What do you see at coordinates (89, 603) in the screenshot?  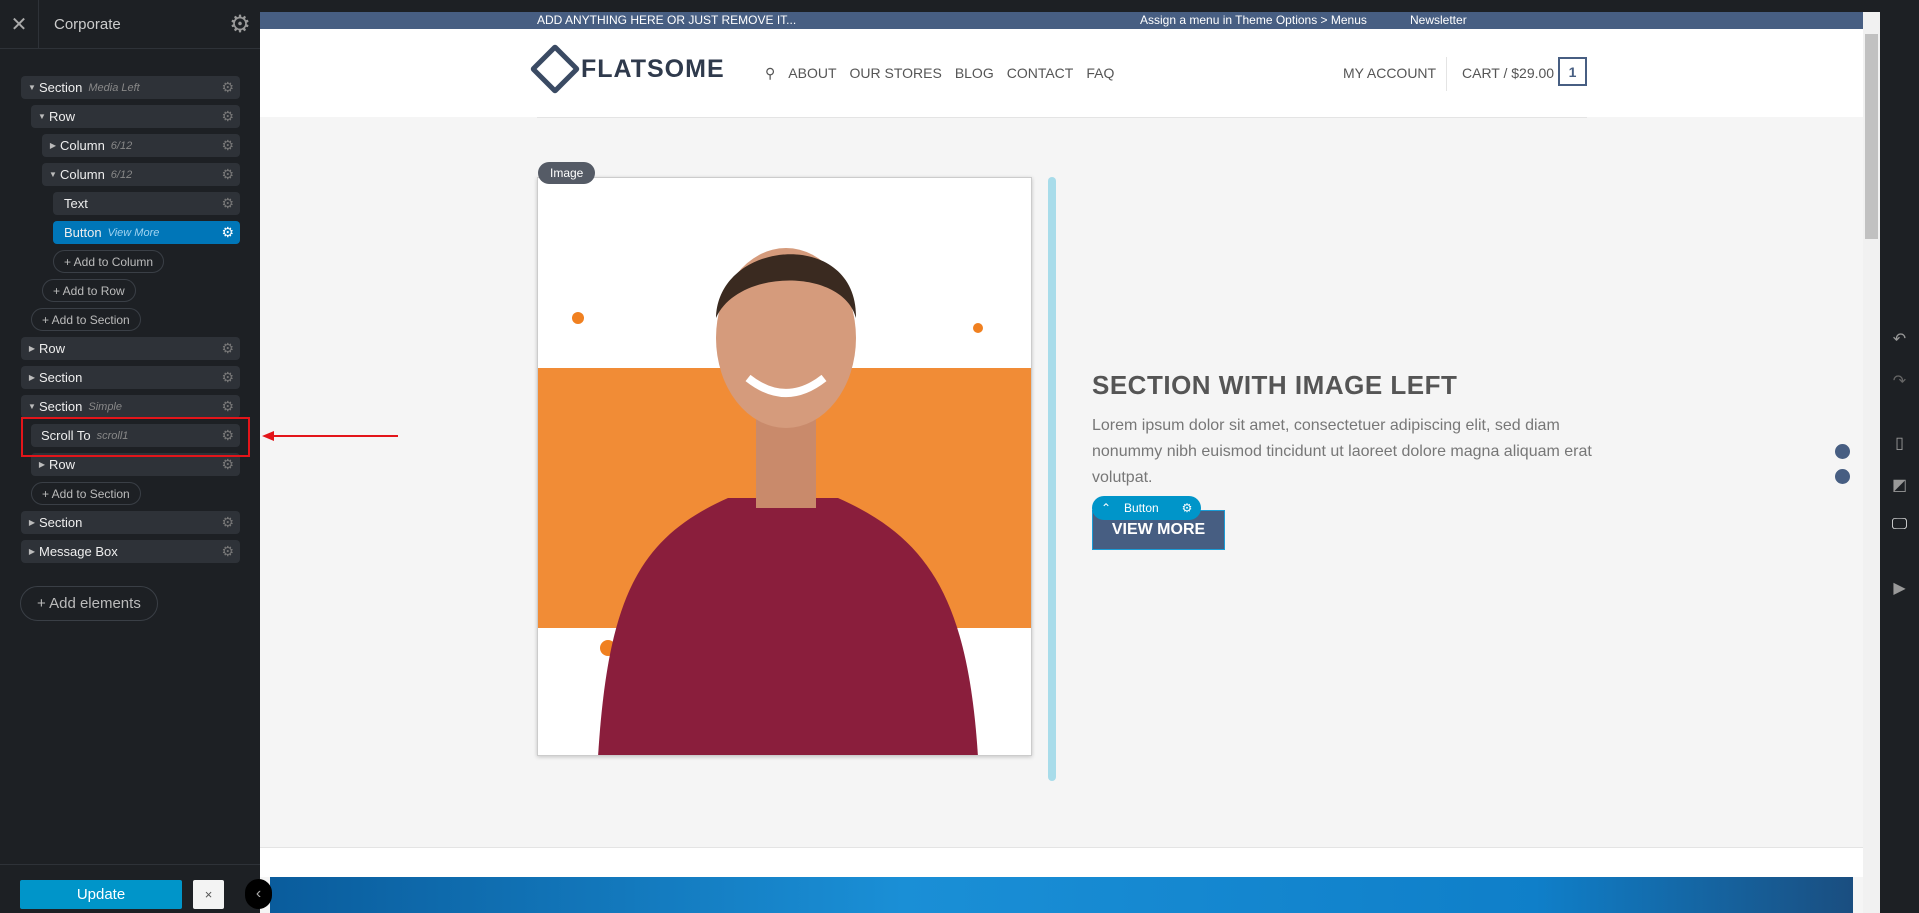 I see `add-elements-button: + Add elements` at bounding box center [89, 603].